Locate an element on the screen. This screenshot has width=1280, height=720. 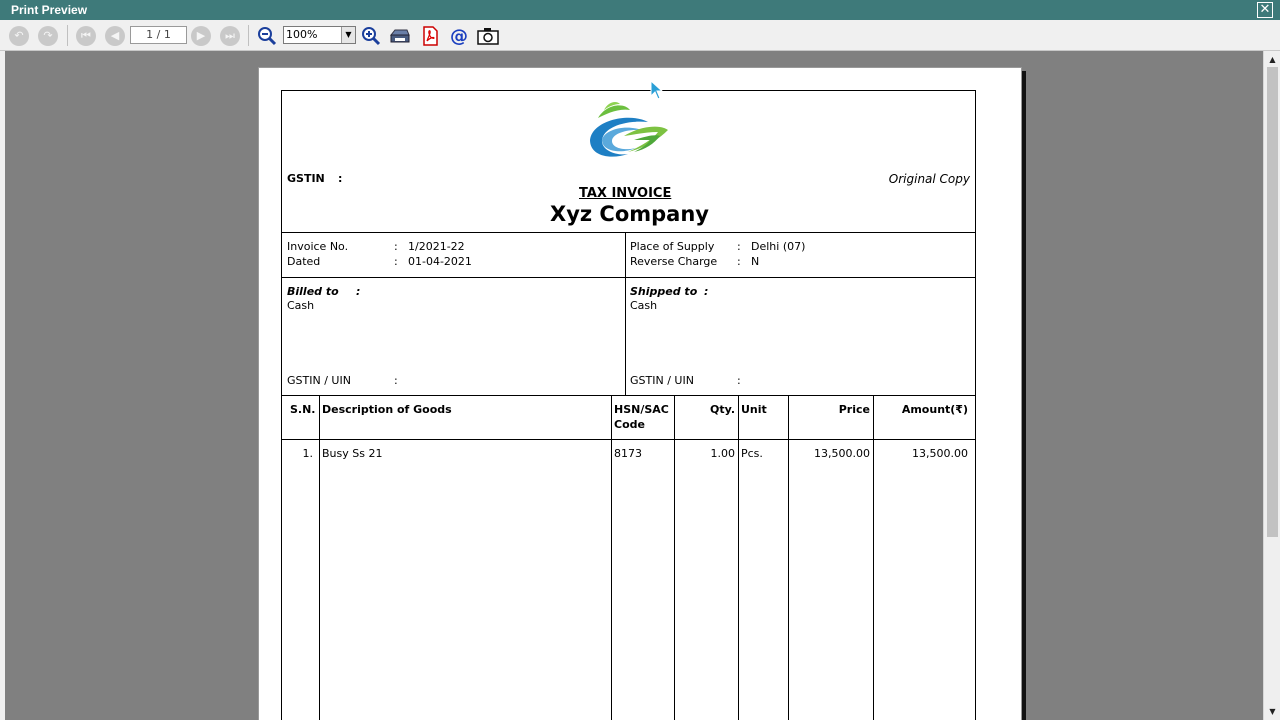
row-amount: 13,500.00 is located at coordinates (940, 453).